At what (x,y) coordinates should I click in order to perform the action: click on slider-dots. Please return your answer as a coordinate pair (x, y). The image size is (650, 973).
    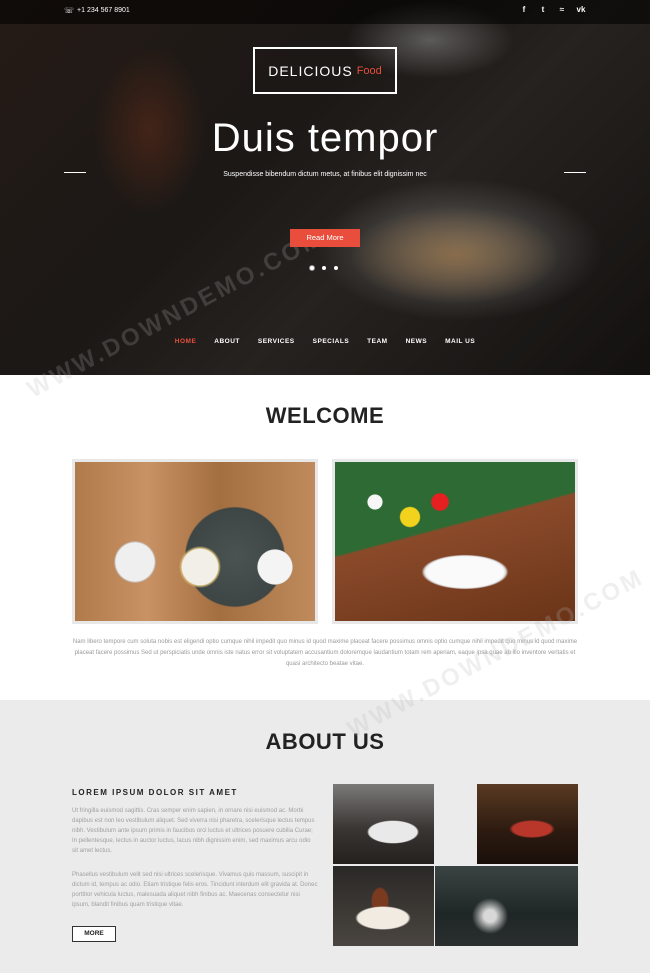
    Looking at the image, I should click on (324, 268).